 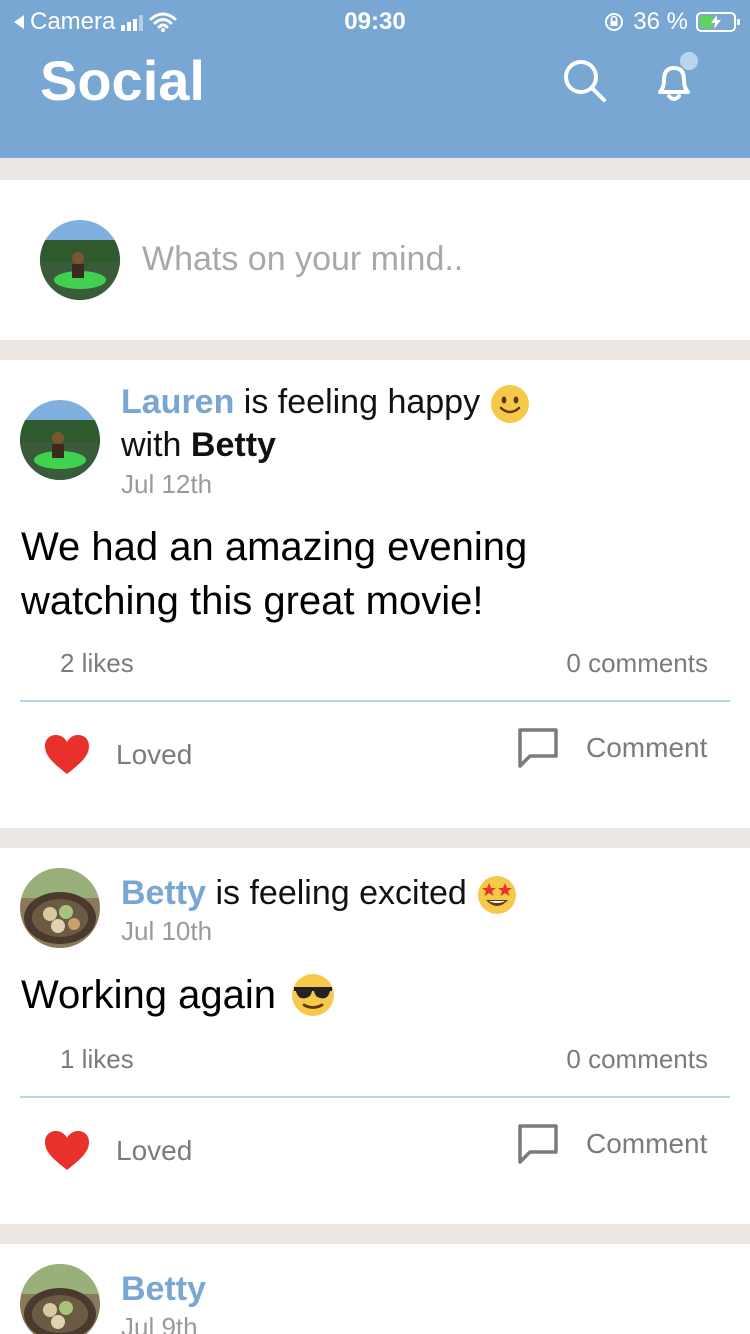 What do you see at coordinates (375, 1289) in the screenshot?
I see `post-card: Betty Jul 9th` at bounding box center [375, 1289].